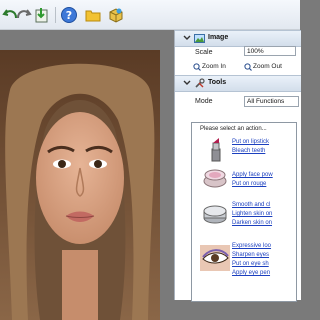  I want to click on foundation-jar-icon, so click(215, 214).